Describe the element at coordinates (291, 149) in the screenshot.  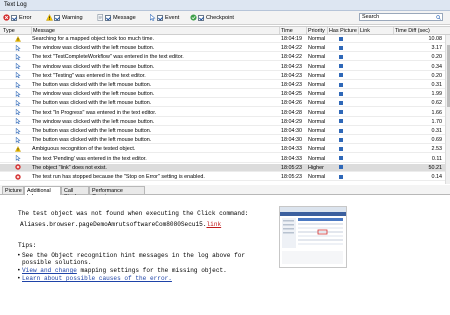
I see `row-time: 18:04:33` at that location.